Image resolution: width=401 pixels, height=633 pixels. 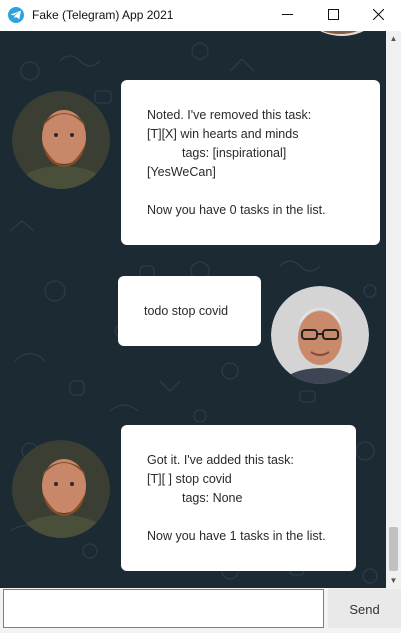 I want to click on message-text: todo stop covid, so click(x=186, y=311).